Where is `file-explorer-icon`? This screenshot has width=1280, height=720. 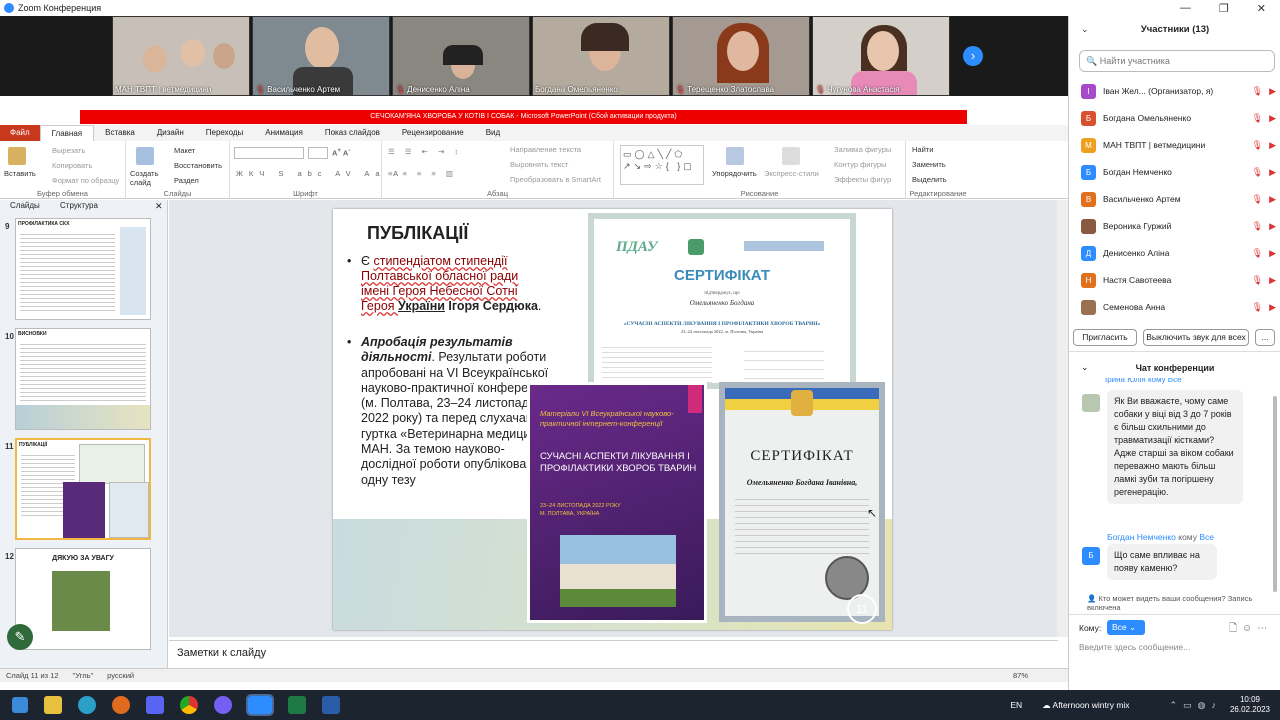 file-explorer-icon is located at coordinates (53, 705).